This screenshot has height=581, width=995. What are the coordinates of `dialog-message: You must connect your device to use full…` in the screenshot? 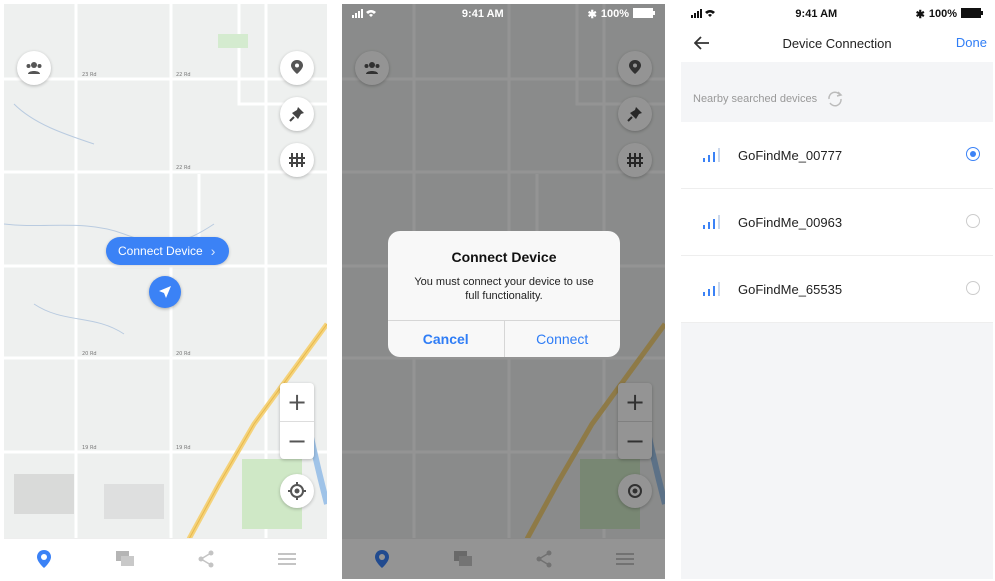 It's located at (504, 289).